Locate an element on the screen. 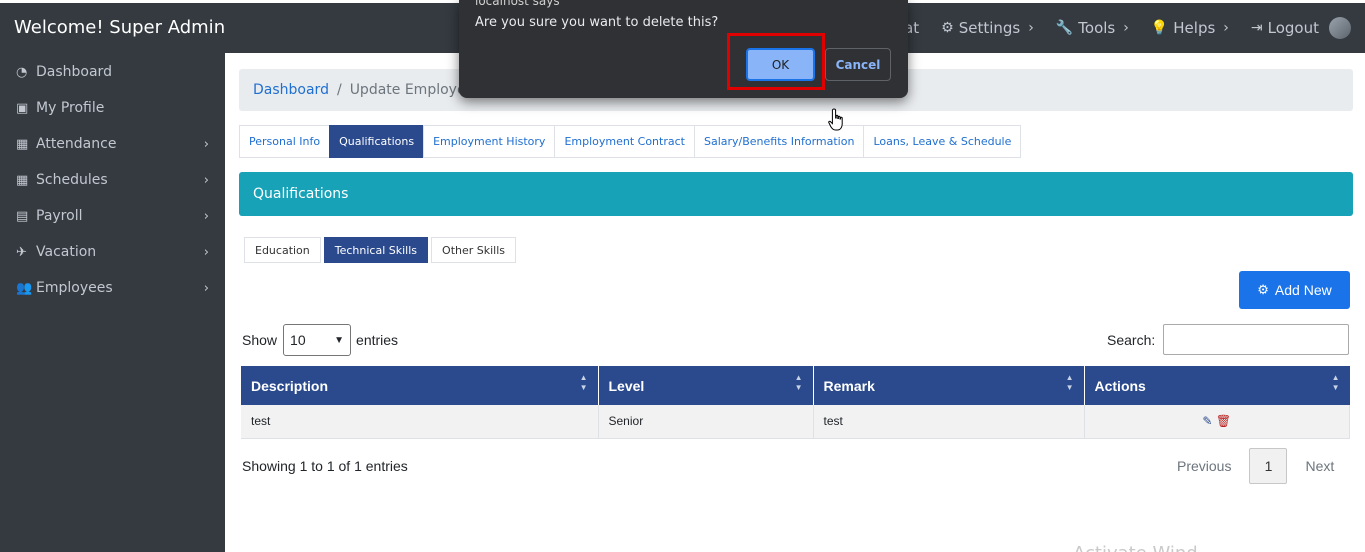  dashboard-icon: ◔ is located at coordinates (22, 72).